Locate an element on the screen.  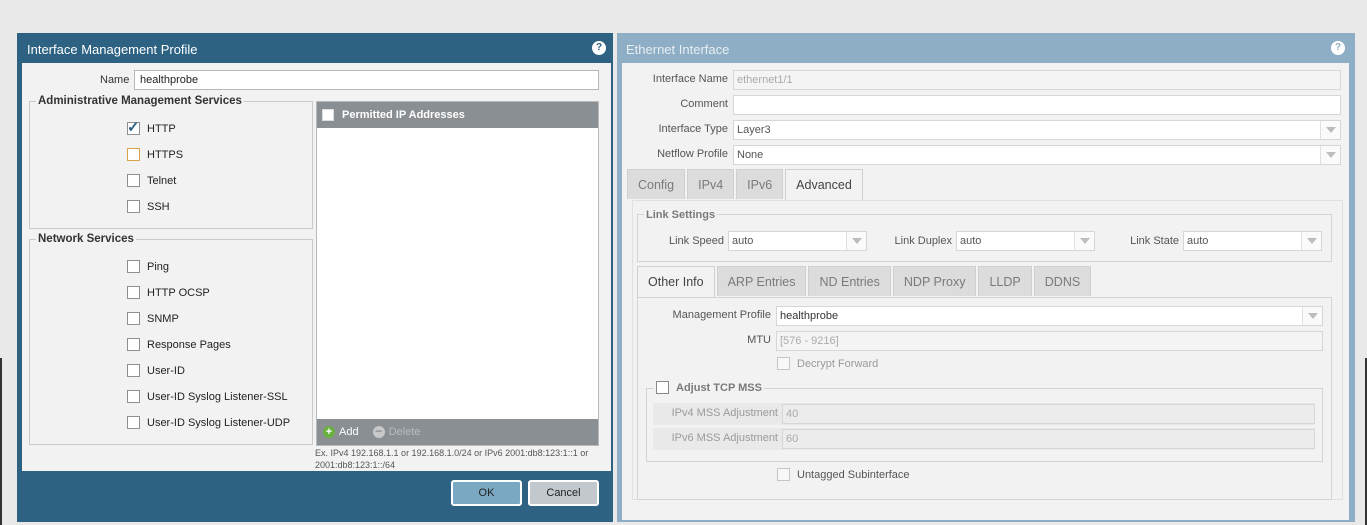
subtab-ndp-proxy: NDP Proxy is located at coordinates (934, 281).